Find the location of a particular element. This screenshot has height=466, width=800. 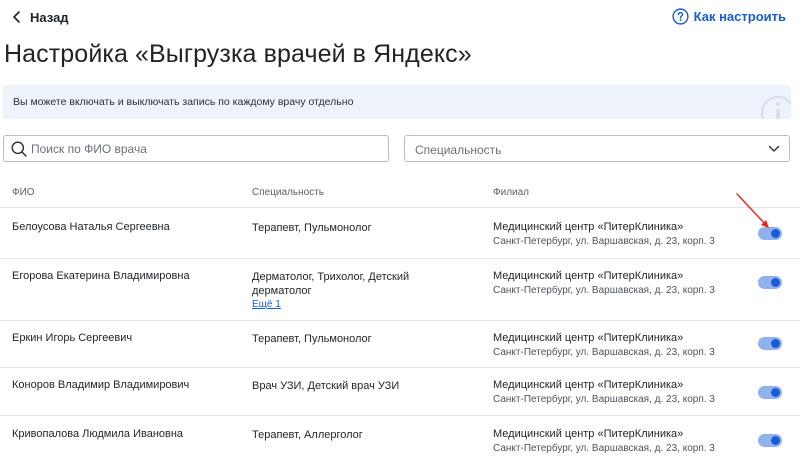

back-label: Назад is located at coordinates (49, 17).